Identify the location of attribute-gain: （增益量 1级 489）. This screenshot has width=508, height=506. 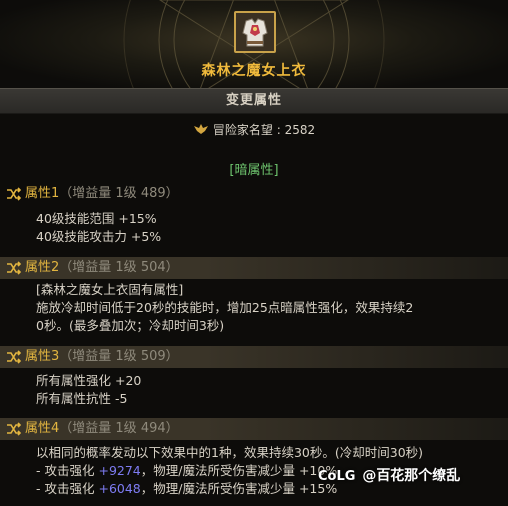
(119, 193).